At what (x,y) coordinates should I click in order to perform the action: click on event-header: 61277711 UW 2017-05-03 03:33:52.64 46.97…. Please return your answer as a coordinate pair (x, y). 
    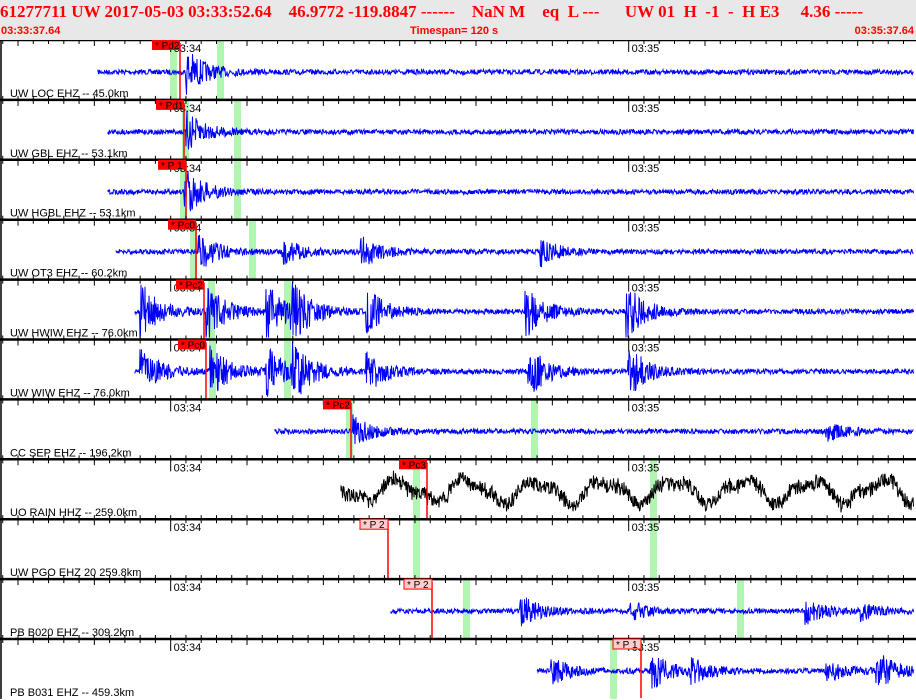
    Looking at the image, I should click on (458, 20).